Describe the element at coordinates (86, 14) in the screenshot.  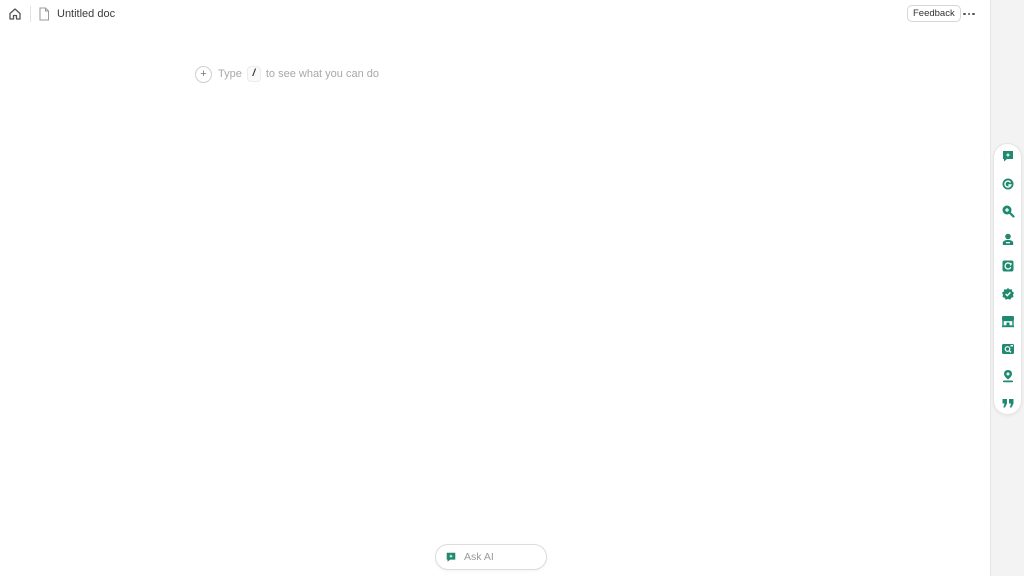
I see `doc-title: Untitled doc` at that location.